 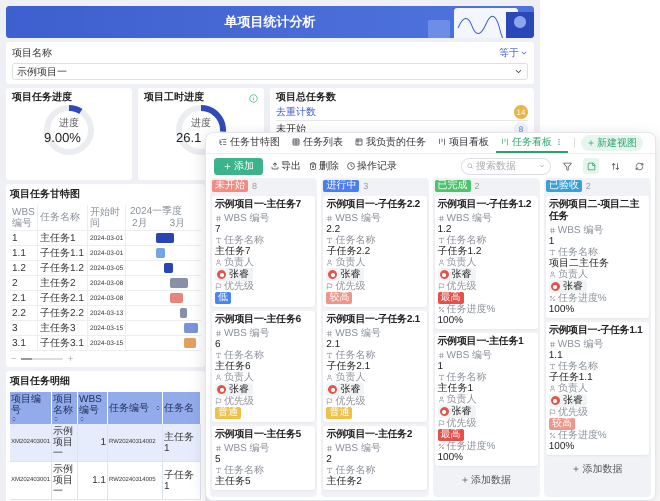 I want to click on field-value: 主任务5, so click(x=233, y=481).